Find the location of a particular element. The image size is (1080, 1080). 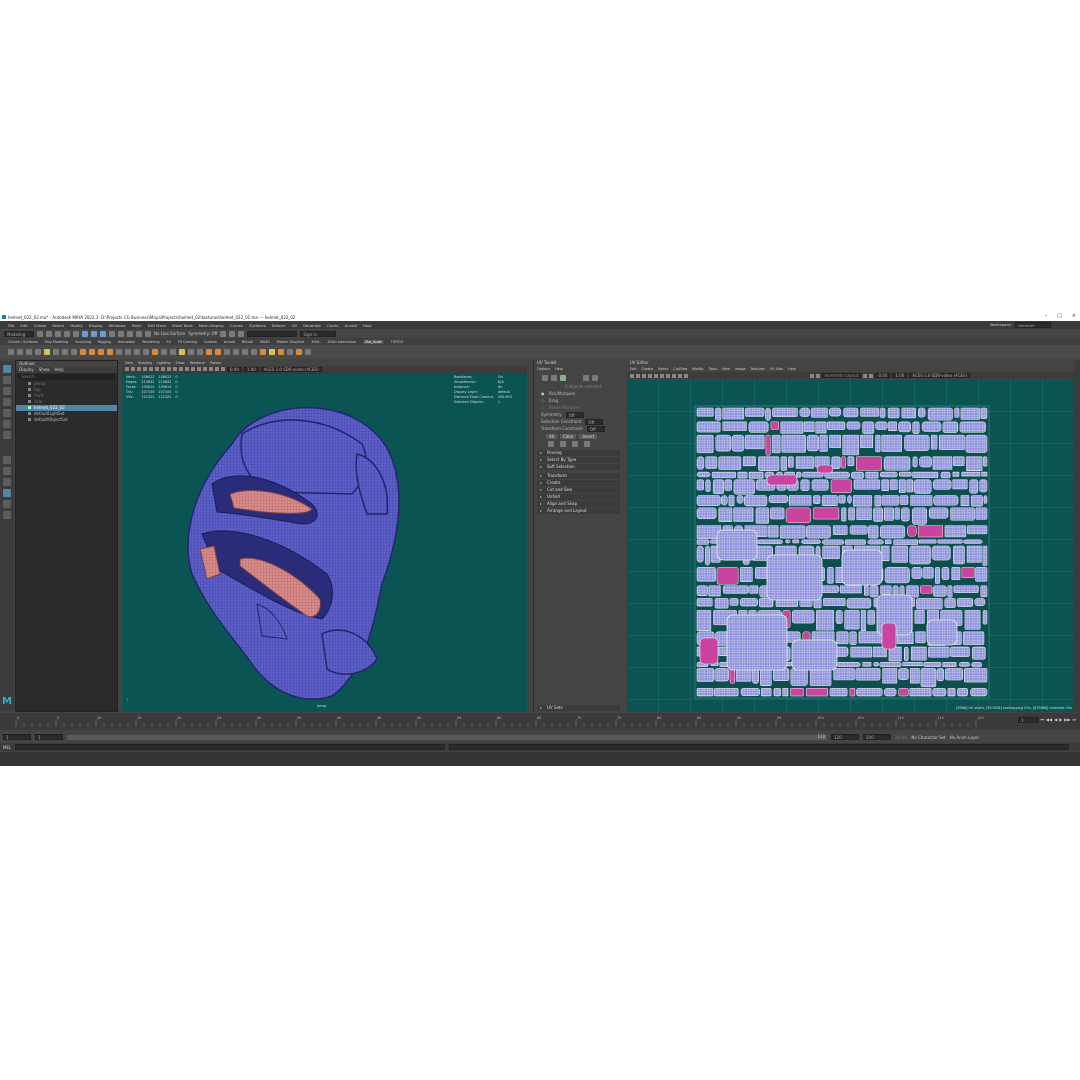

rotate-tool-icon is located at coordinates (7, 413).